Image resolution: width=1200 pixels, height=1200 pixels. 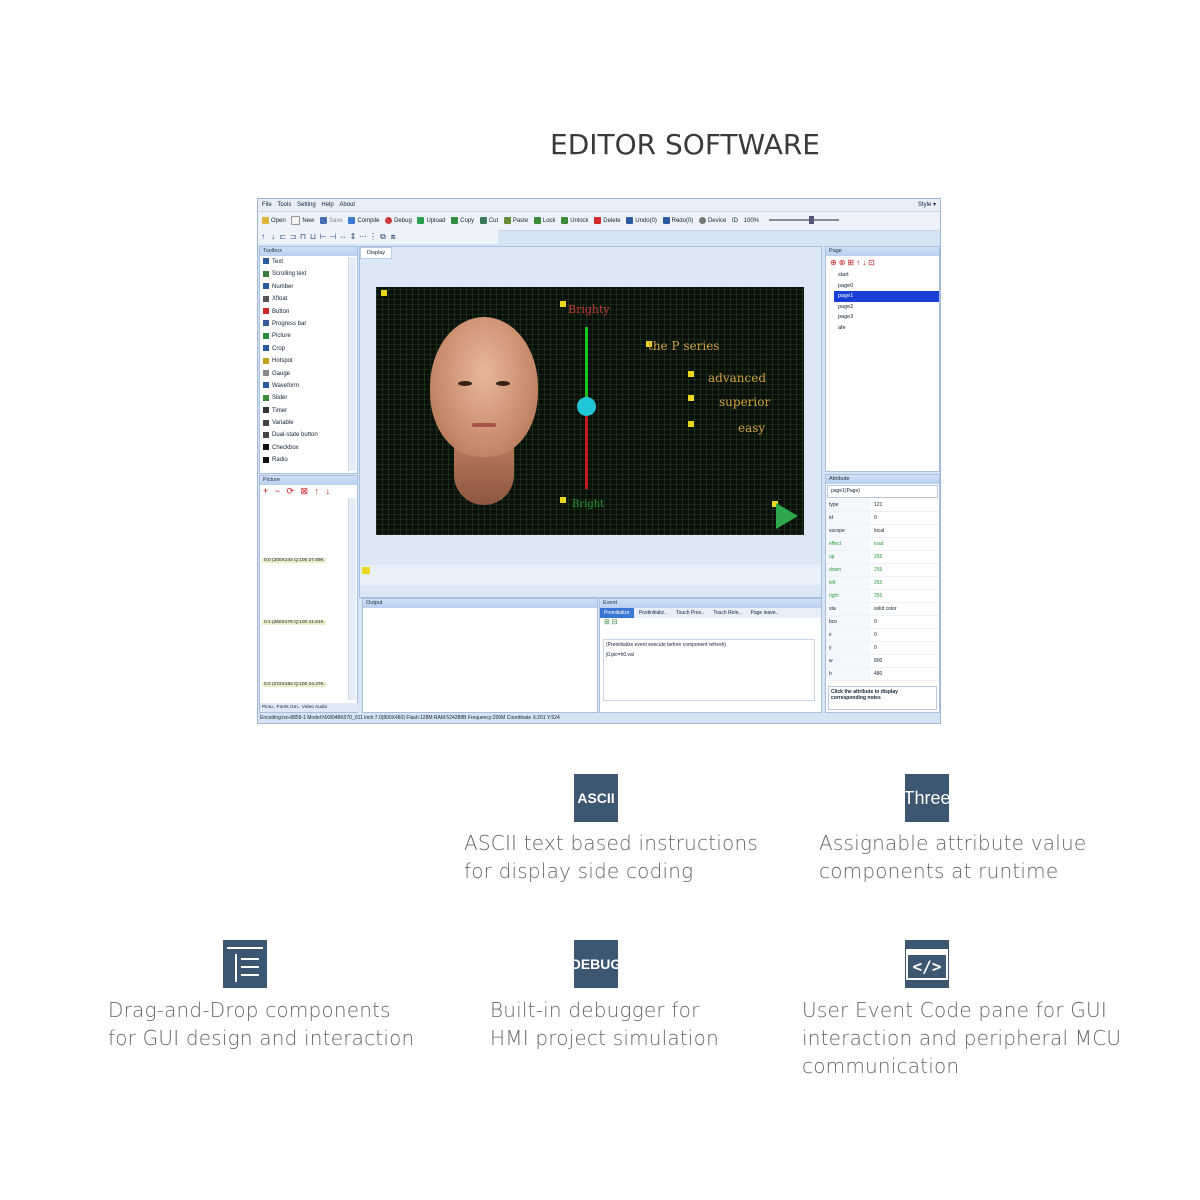 I want to click on send-back-icon: ⧈, so click(x=393, y=237).